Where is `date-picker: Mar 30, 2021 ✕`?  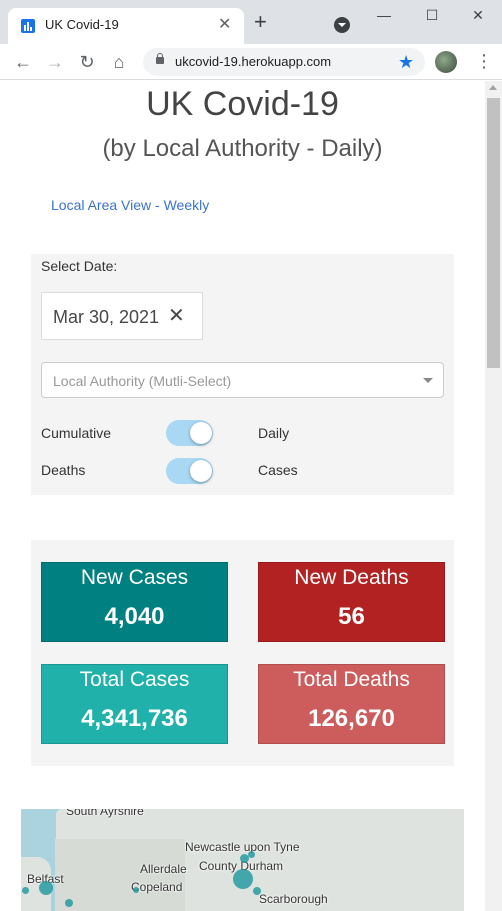 date-picker: Mar 30, 2021 ✕ is located at coordinates (122, 316).